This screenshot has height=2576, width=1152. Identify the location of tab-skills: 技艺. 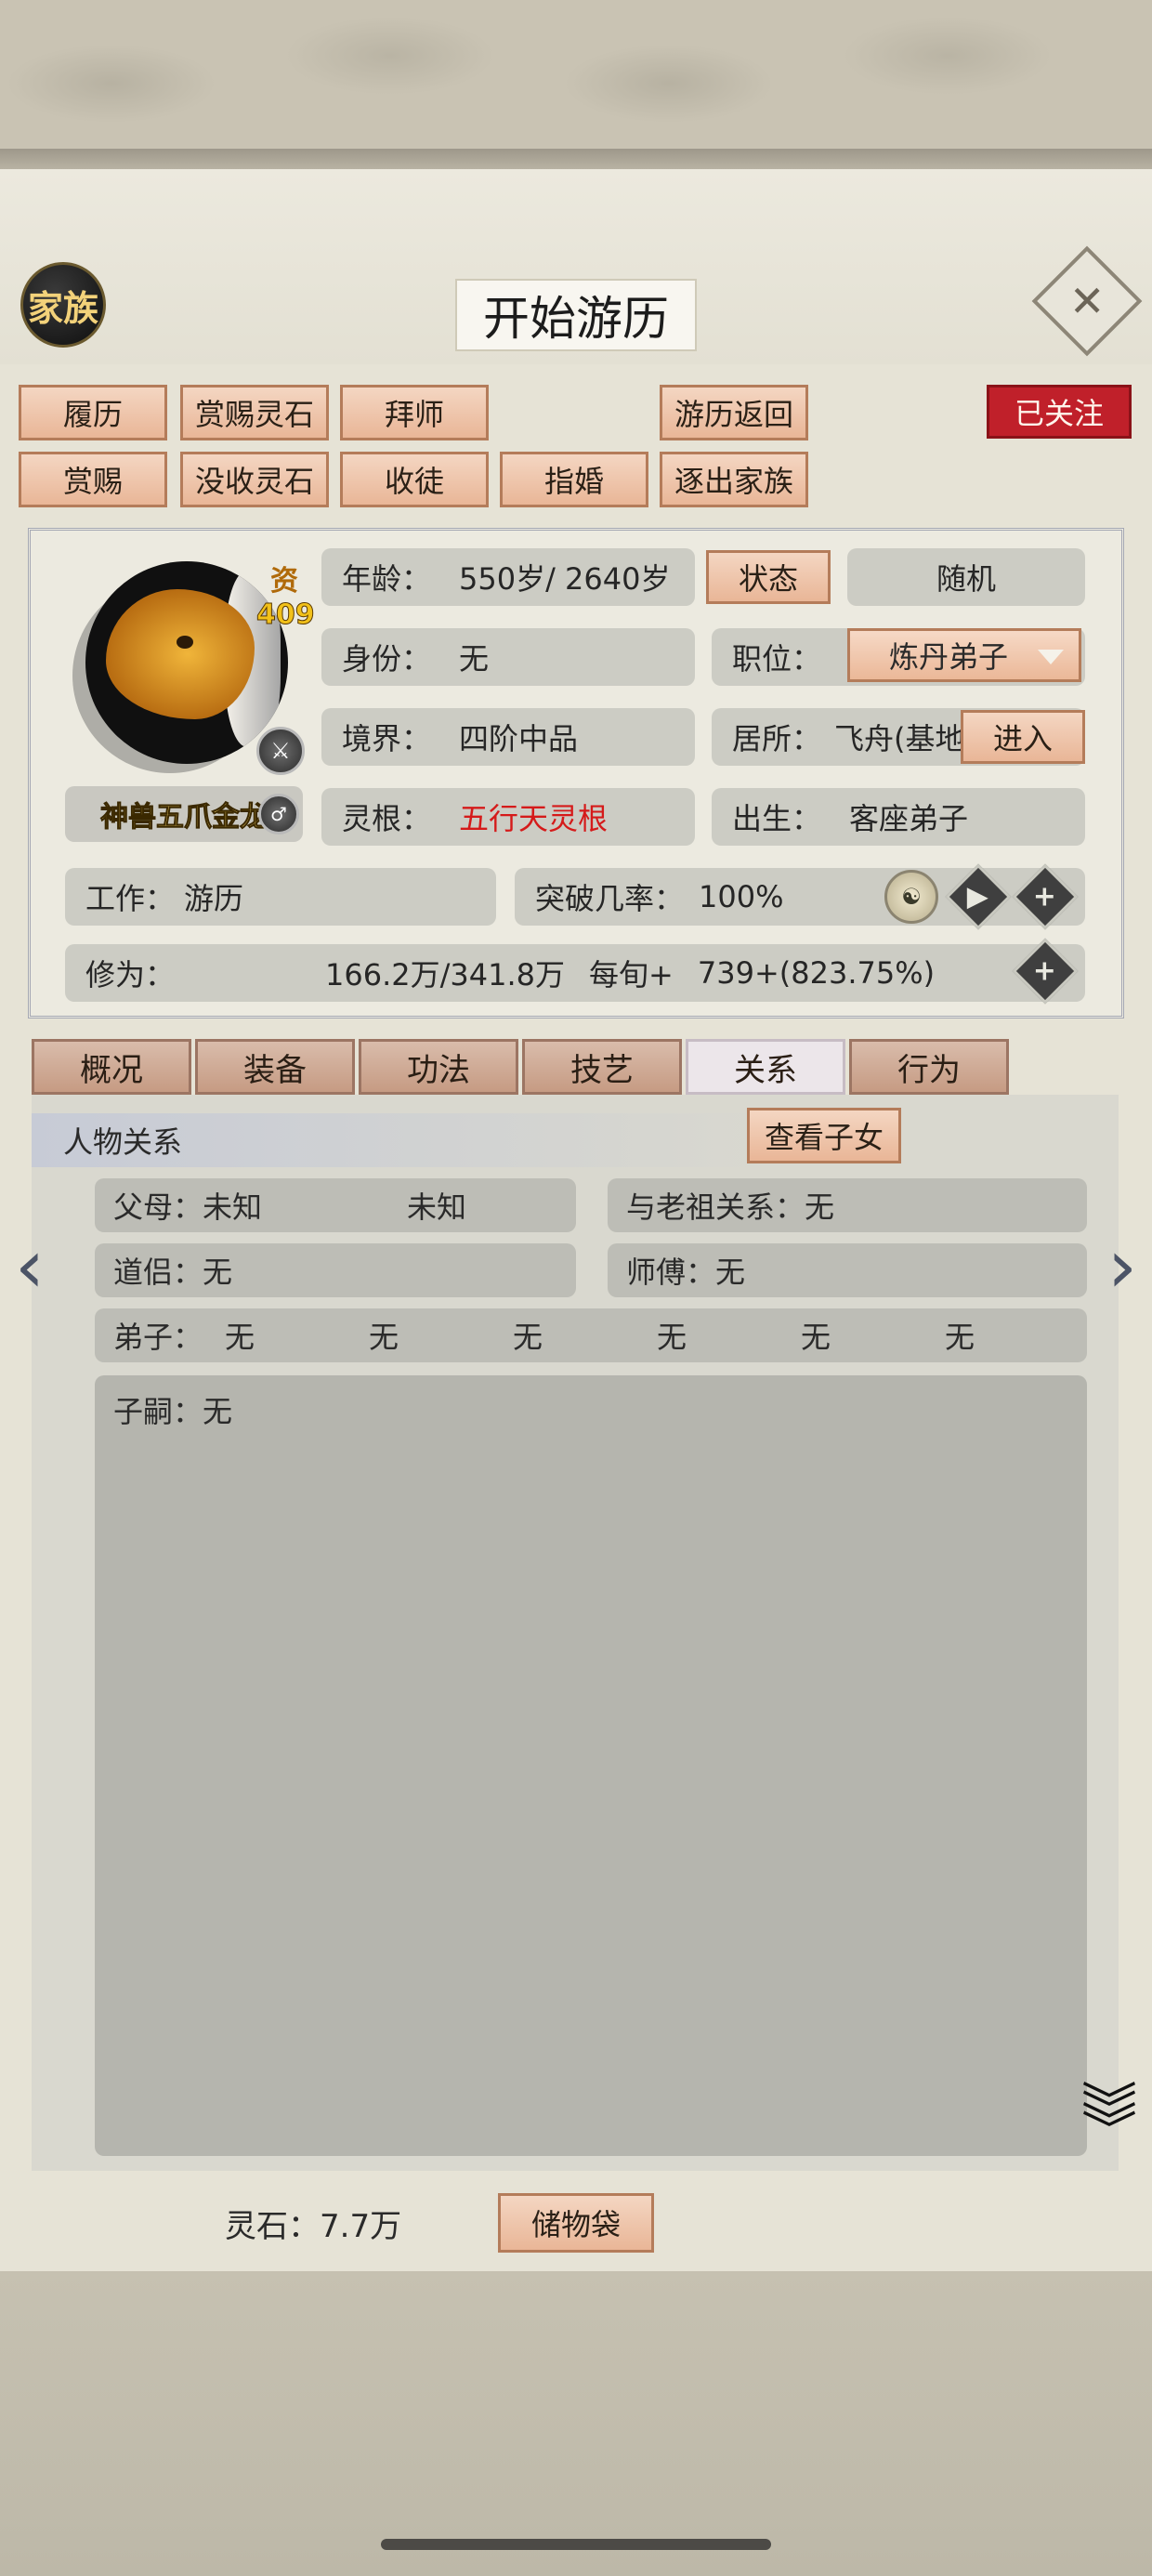
(602, 1067).